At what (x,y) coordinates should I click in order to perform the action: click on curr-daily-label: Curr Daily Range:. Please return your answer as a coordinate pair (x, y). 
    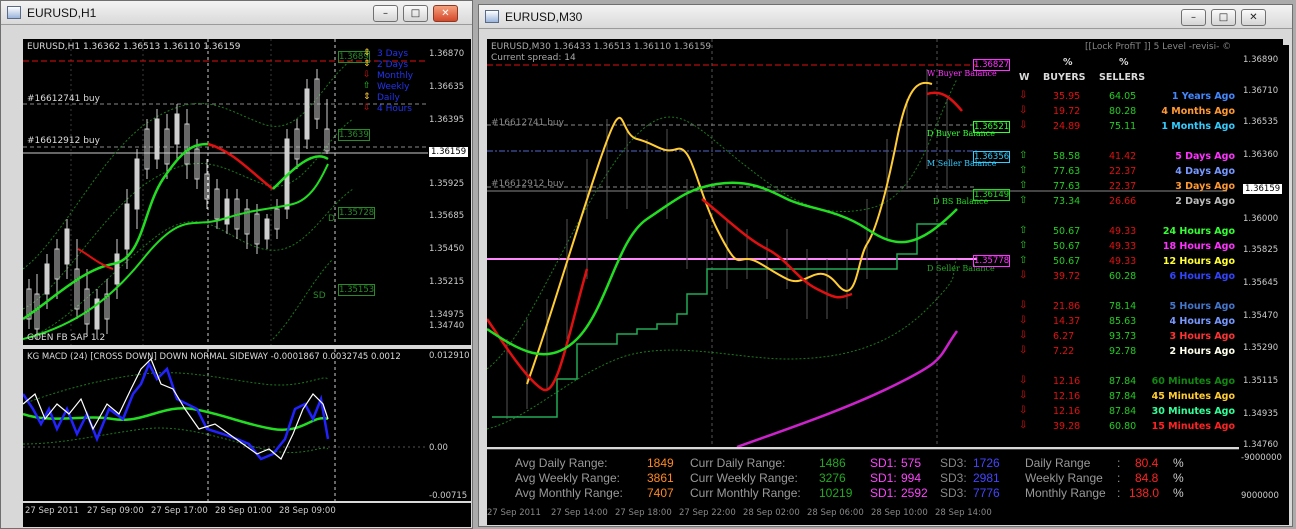
    Looking at the image, I should click on (738, 463).